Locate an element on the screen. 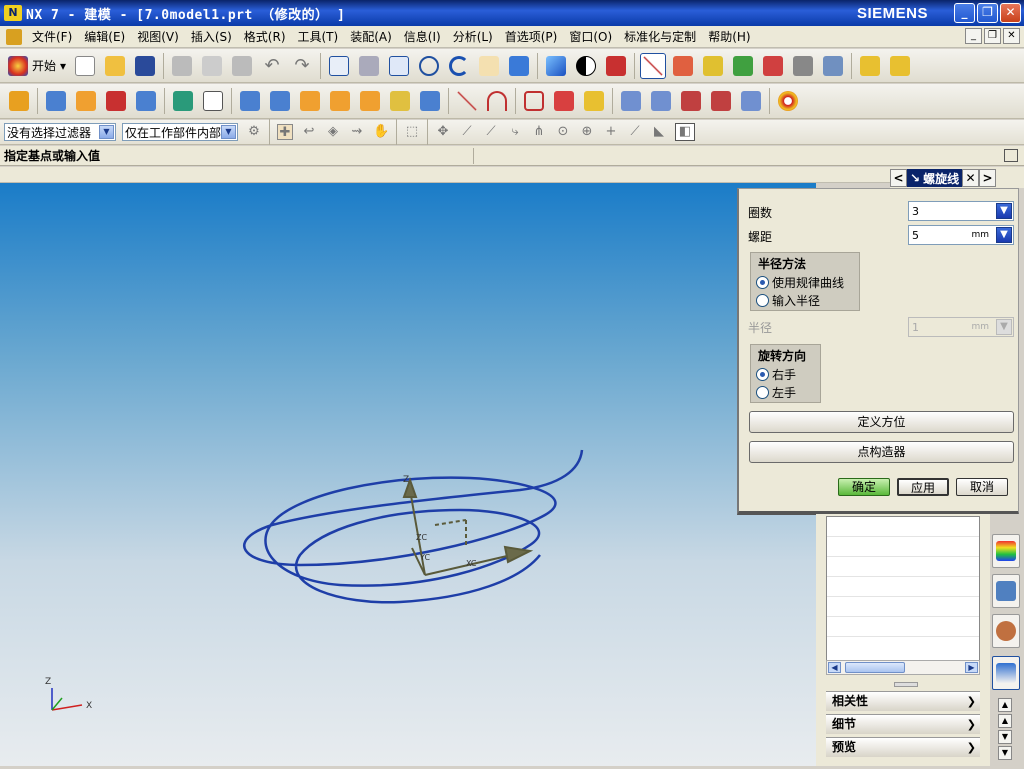 This screenshot has width=1024, height=769. scroll-left-icon: ◀ is located at coordinates (834, 667).